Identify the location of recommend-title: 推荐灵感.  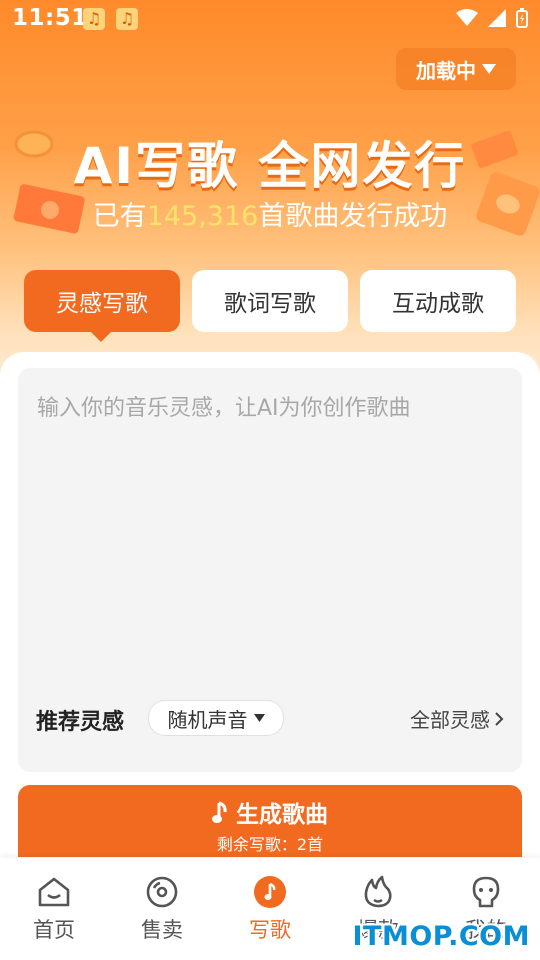
(80, 722).